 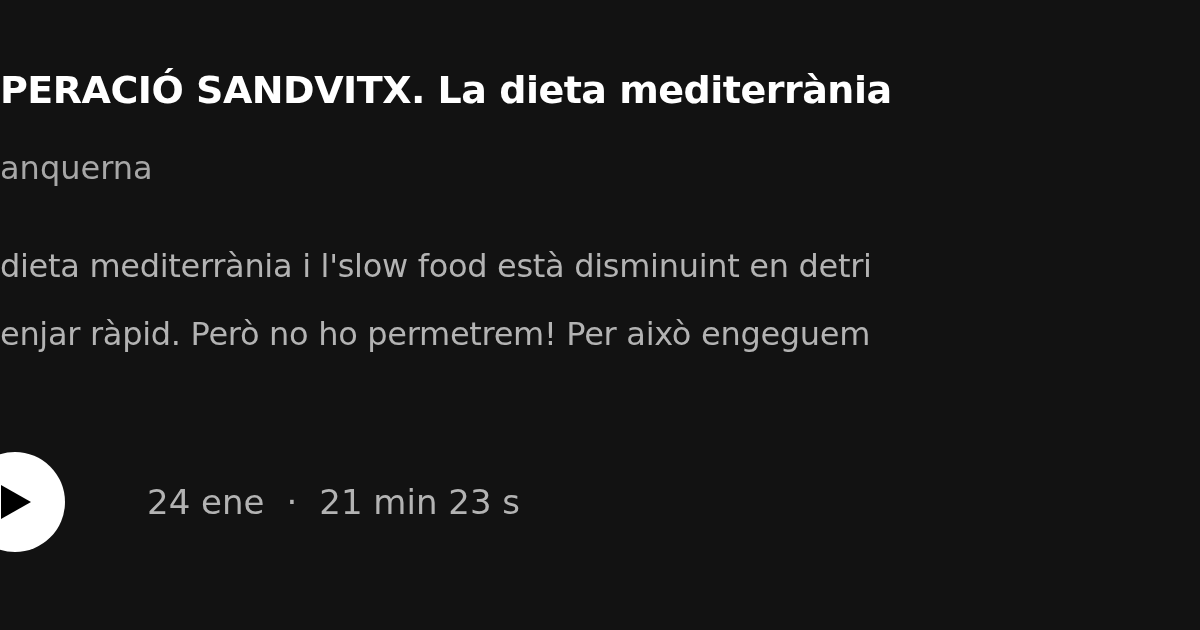 What do you see at coordinates (436, 266) in the screenshot?
I see `description-line: dieta mediterrània i l'slow food està disminuint en detri` at bounding box center [436, 266].